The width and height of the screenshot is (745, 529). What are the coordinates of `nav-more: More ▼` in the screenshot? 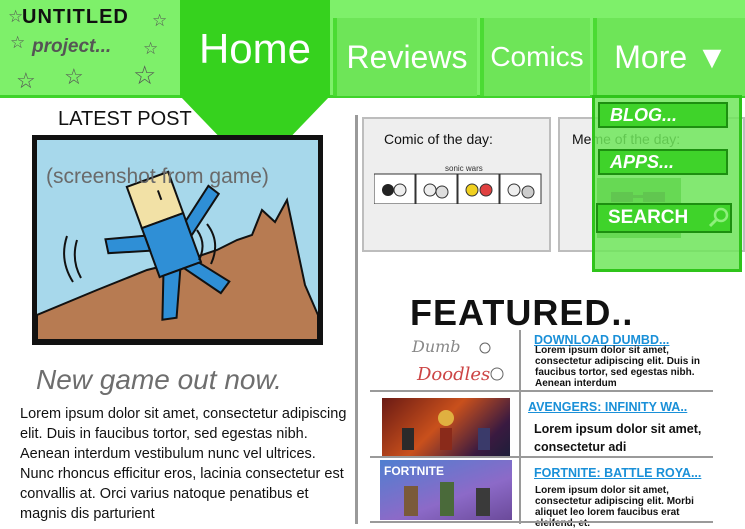 It's located at (669, 57).